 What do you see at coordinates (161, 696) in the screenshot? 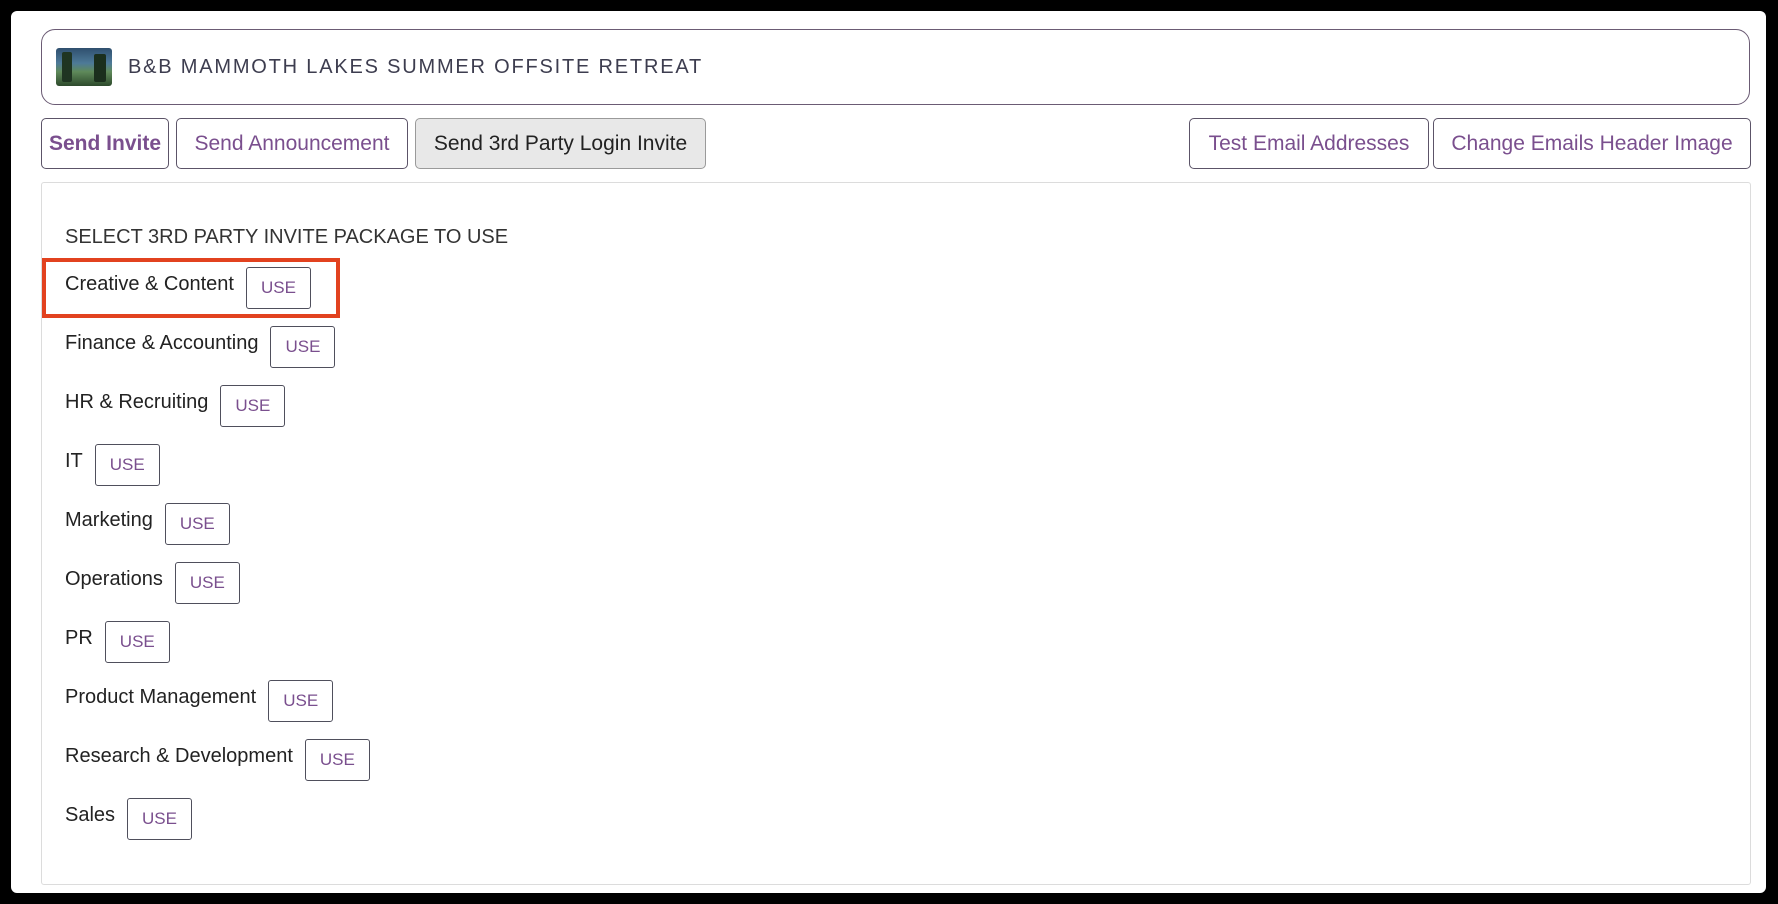
I see `package-label: Product Management` at bounding box center [161, 696].